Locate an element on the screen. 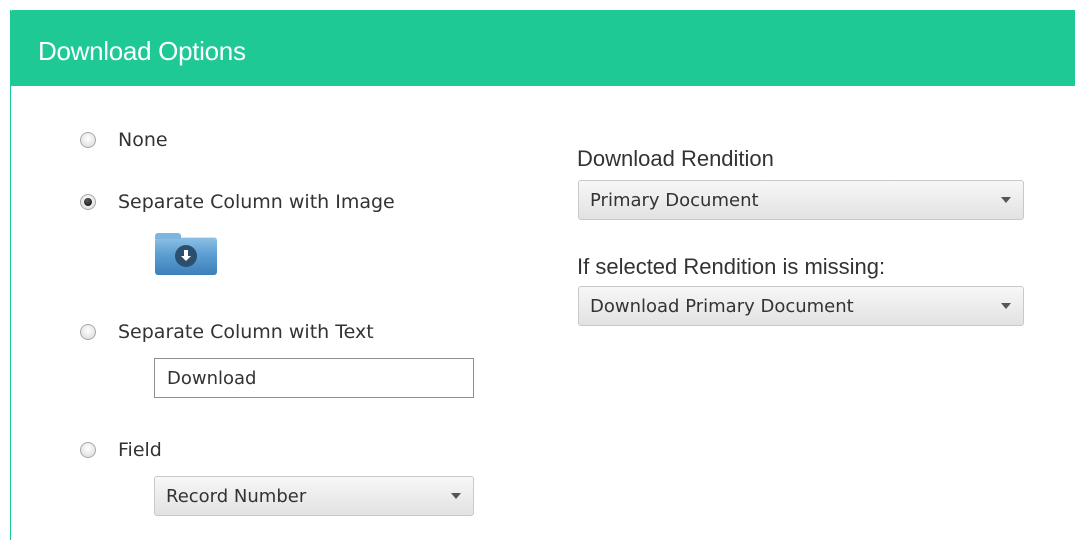 The width and height of the screenshot is (1075, 540). missing-rendition-select: Download Primary Document is located at coordinates (801, 306).